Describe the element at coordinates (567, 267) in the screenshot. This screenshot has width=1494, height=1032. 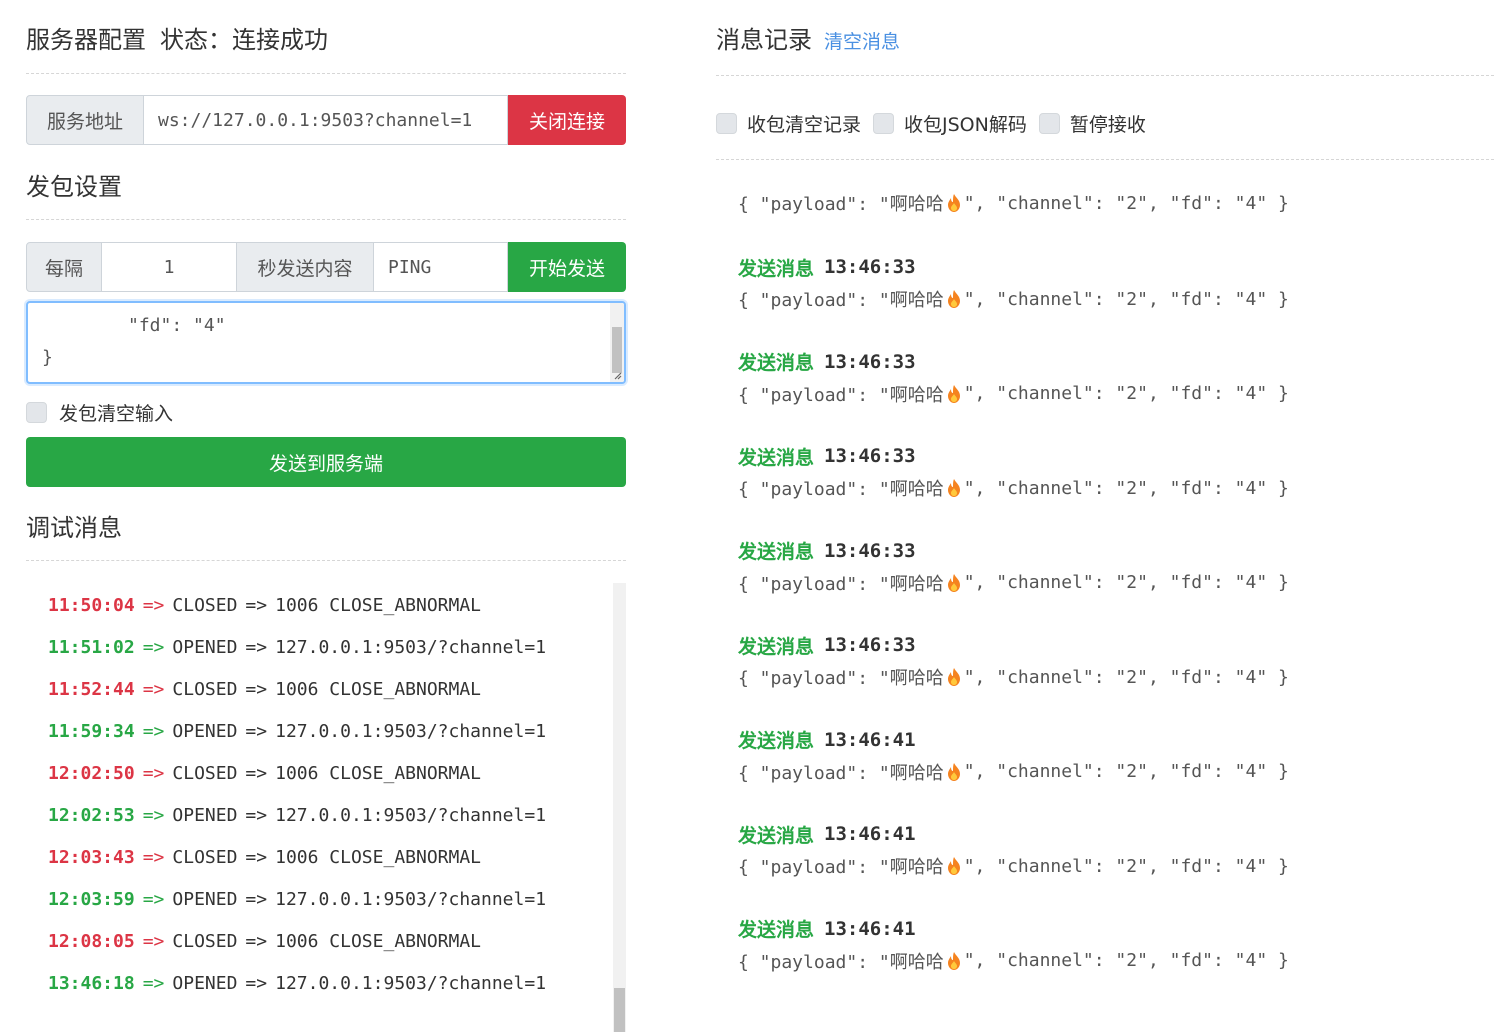
I see `start-sending-button: 开始发送` at that location.